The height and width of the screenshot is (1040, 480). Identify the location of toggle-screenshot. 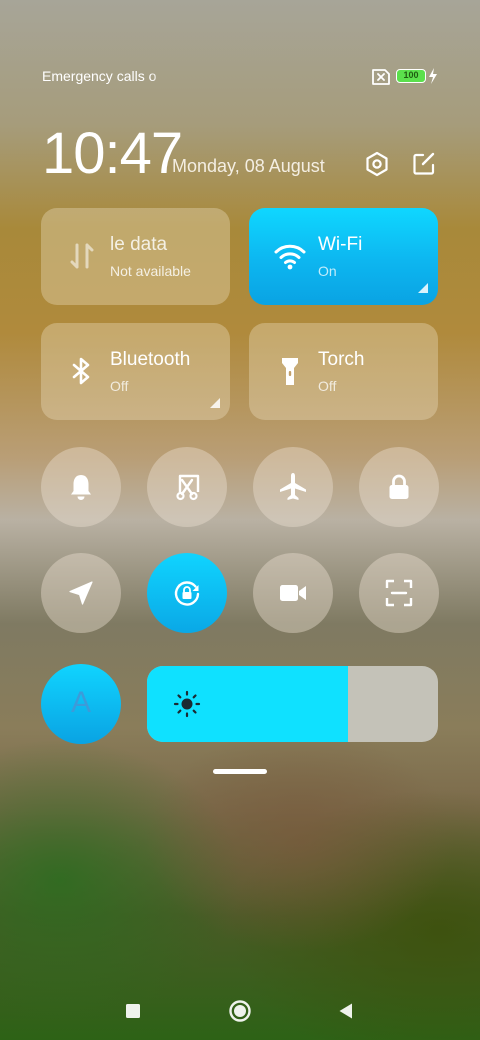
(187, 487).